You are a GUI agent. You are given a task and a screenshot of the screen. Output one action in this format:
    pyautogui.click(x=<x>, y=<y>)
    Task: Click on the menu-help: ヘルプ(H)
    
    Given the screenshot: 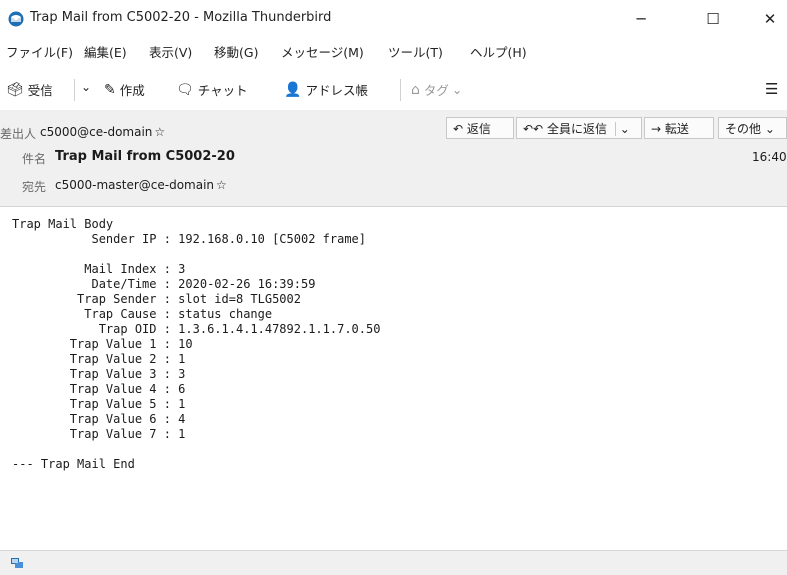 What is the action you would take?
    pyautogui.click(x=498, y=51)
    